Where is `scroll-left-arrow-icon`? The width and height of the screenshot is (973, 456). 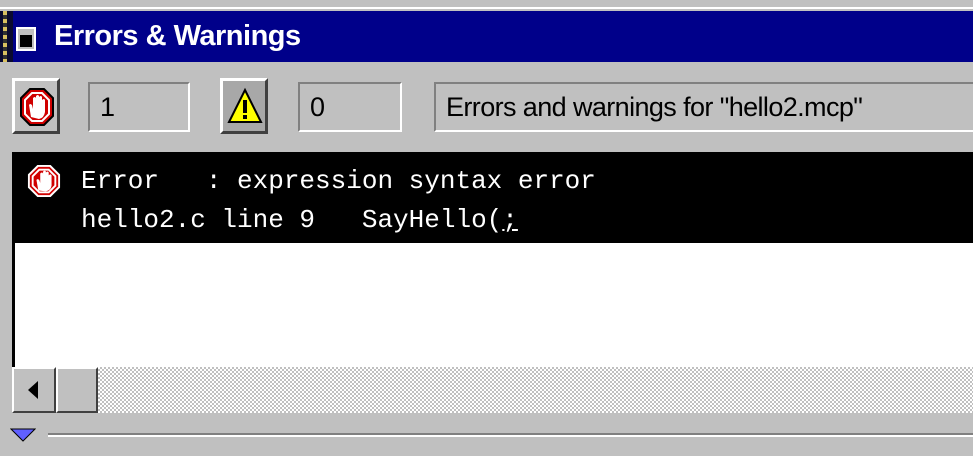
scroll-left-arrow-icon is located at coordinates (34, 390).